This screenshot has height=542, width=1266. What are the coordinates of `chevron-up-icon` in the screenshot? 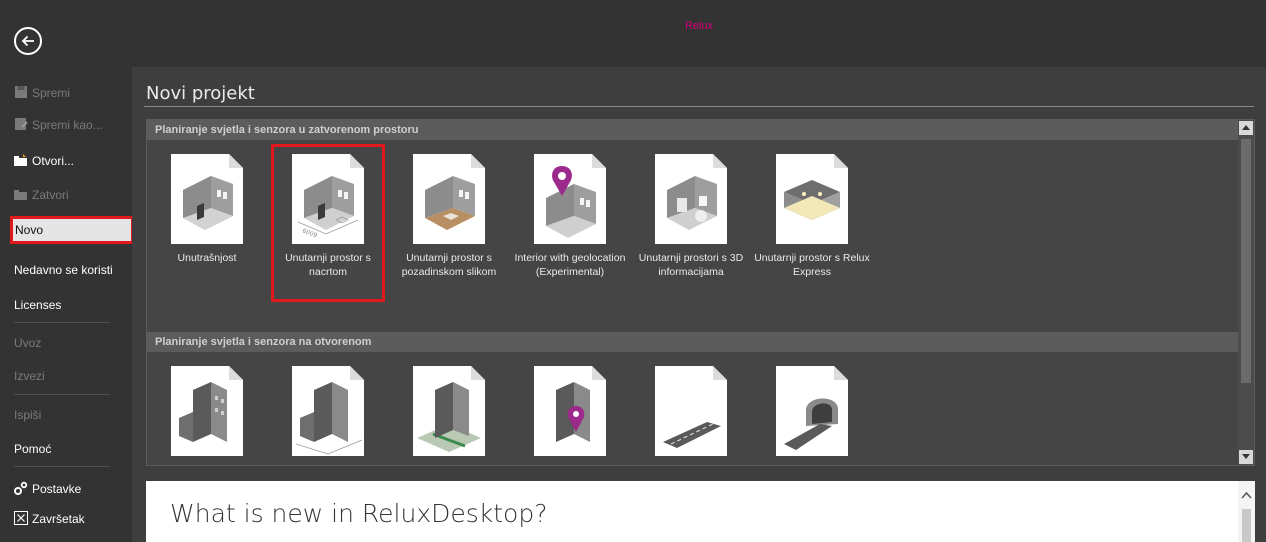 It's located at (1246, 495).